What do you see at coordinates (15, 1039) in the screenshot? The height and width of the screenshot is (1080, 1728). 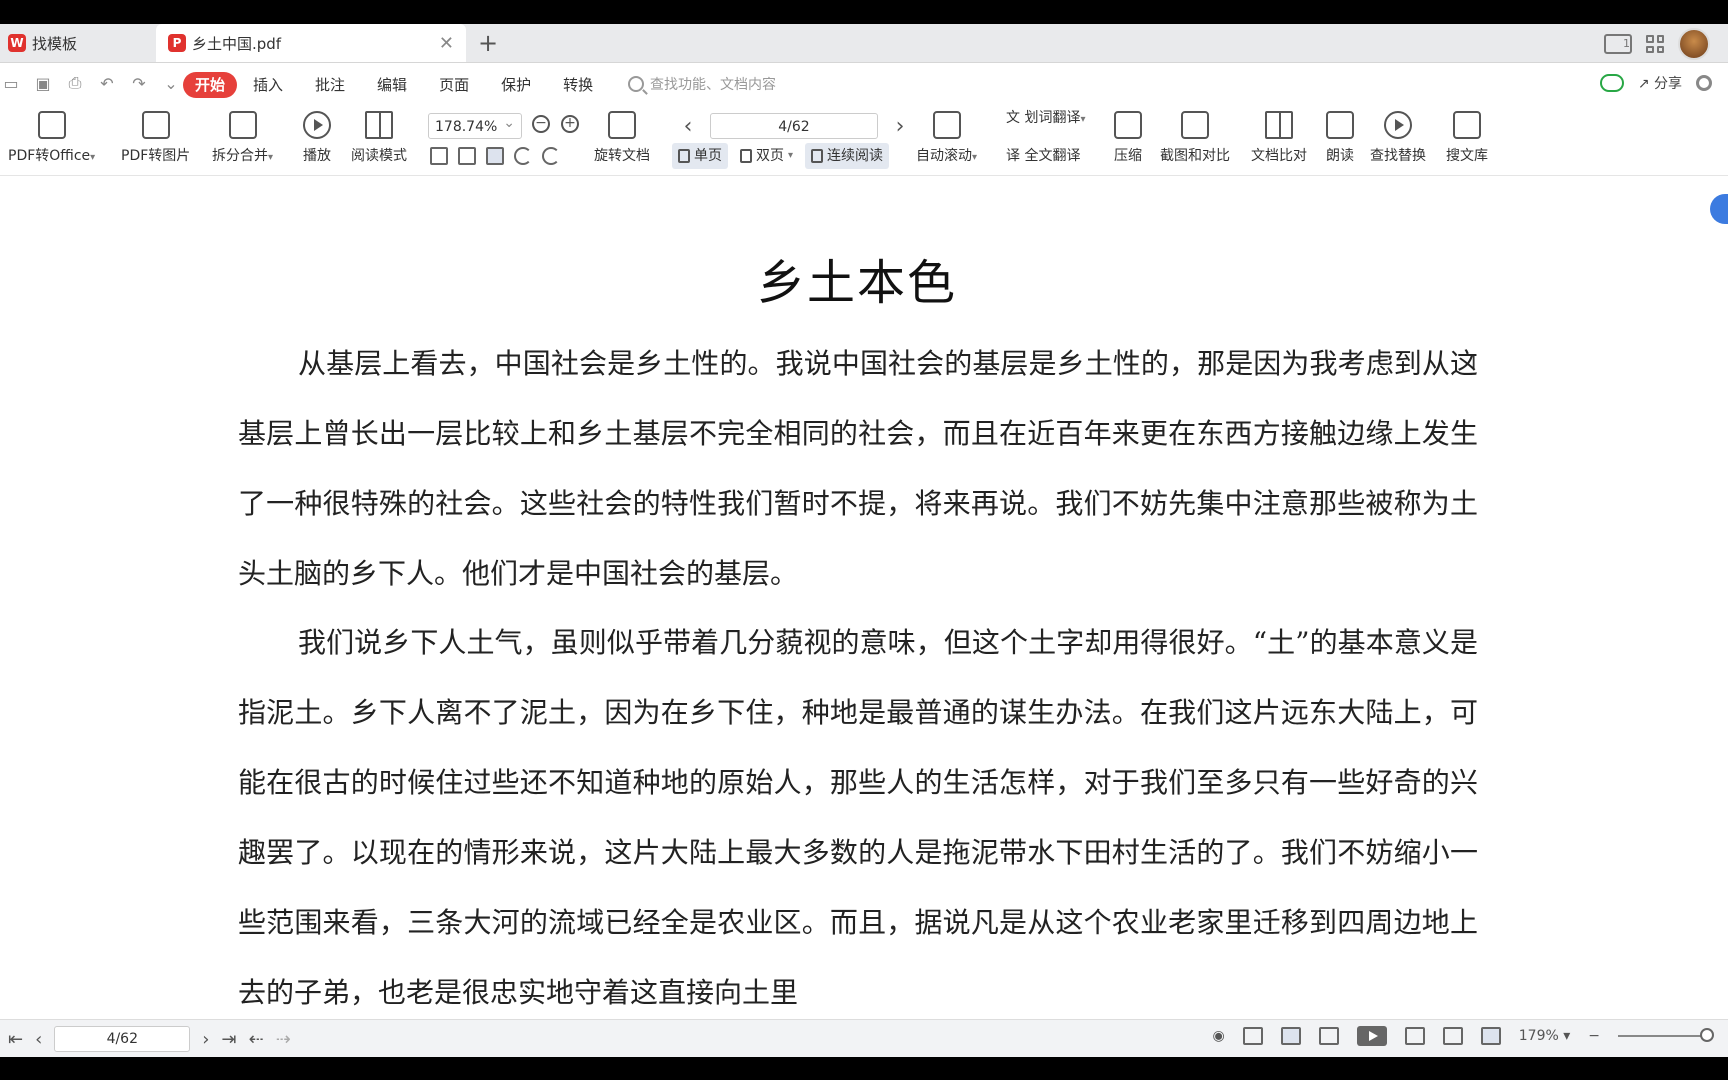 I see `first-page-icon: ⇤` at bounding box center [15, 1039].